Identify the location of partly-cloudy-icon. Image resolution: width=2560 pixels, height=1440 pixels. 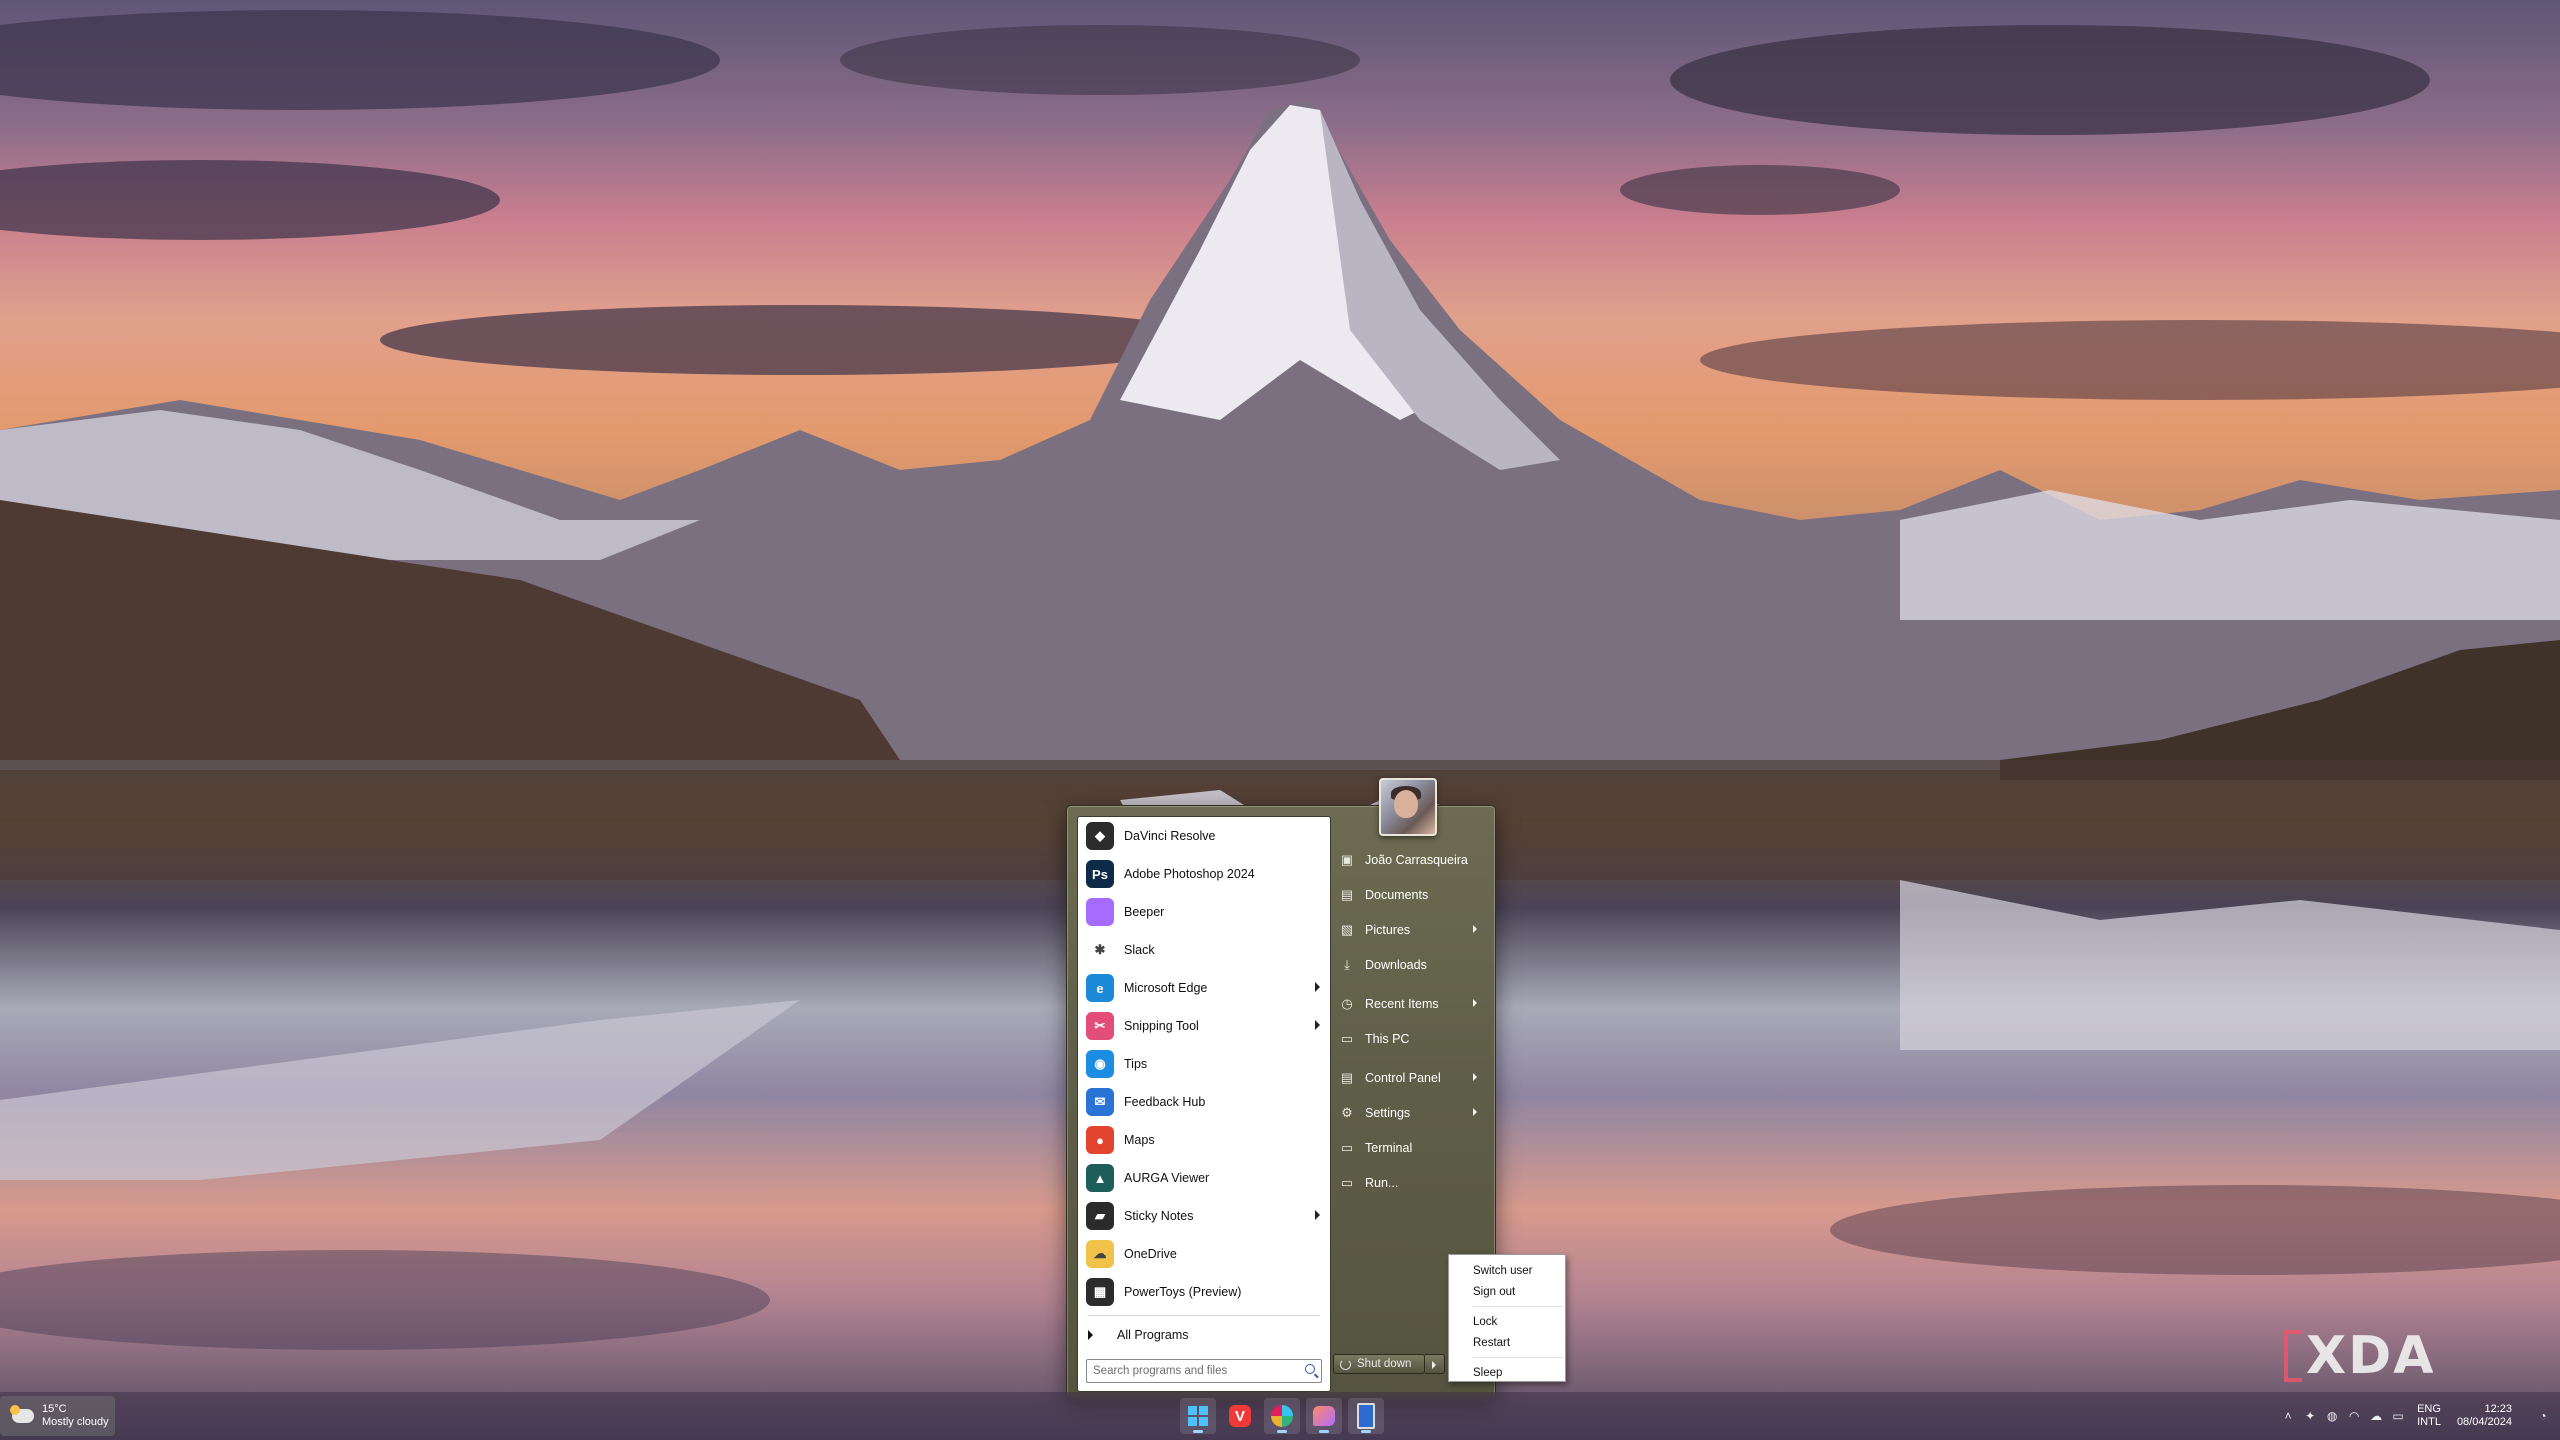
(22, 1414).